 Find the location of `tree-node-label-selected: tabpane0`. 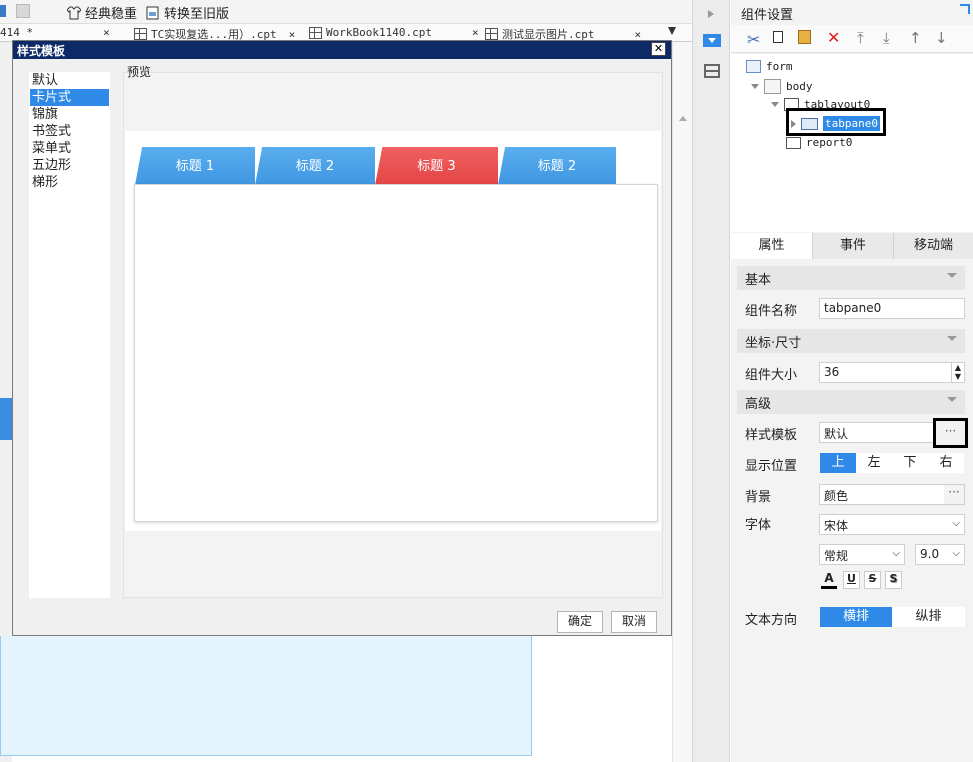

tree-node-label-selected: tabpane0 is located at coordinates (851, 123).